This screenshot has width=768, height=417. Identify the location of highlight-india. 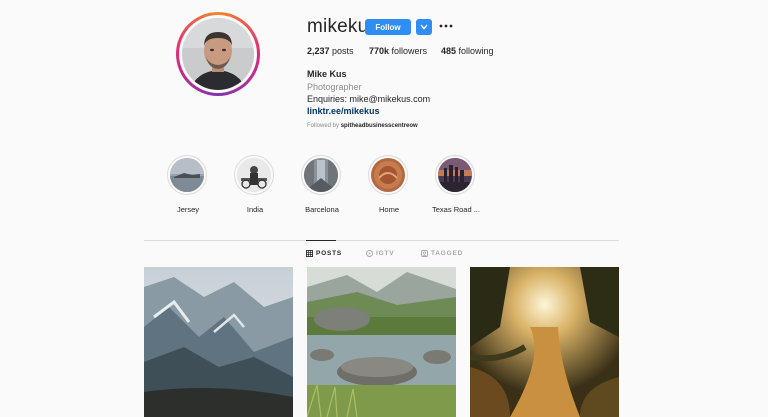
(254, 175).